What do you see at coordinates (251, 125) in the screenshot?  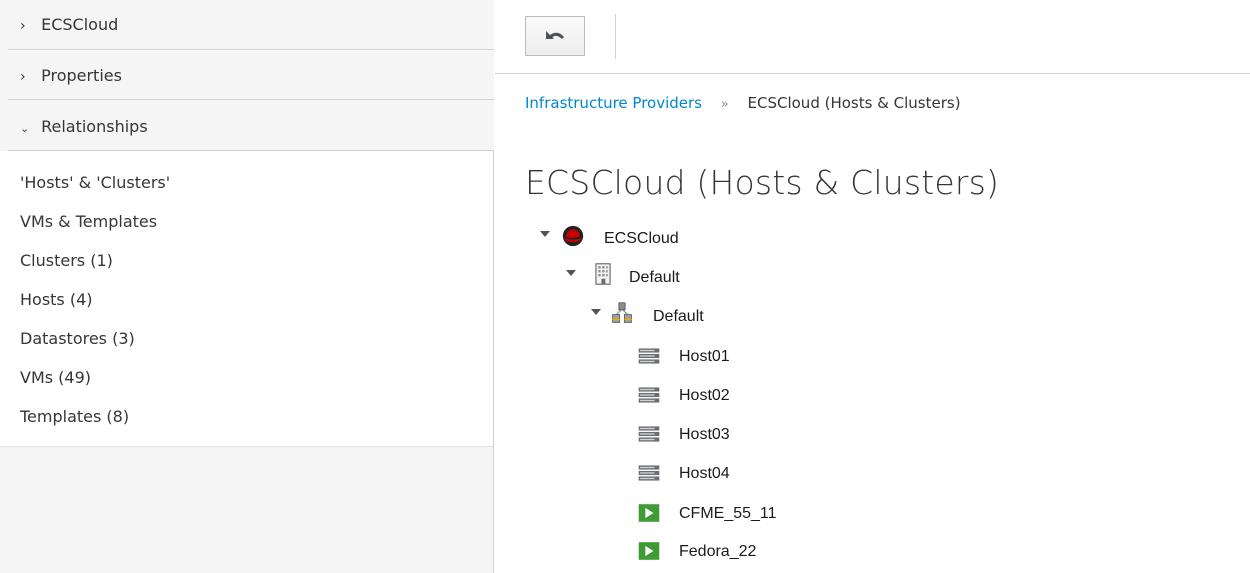 I see `accordion-relationships: ⌄ Relationships` at bounding box center [251, 125].